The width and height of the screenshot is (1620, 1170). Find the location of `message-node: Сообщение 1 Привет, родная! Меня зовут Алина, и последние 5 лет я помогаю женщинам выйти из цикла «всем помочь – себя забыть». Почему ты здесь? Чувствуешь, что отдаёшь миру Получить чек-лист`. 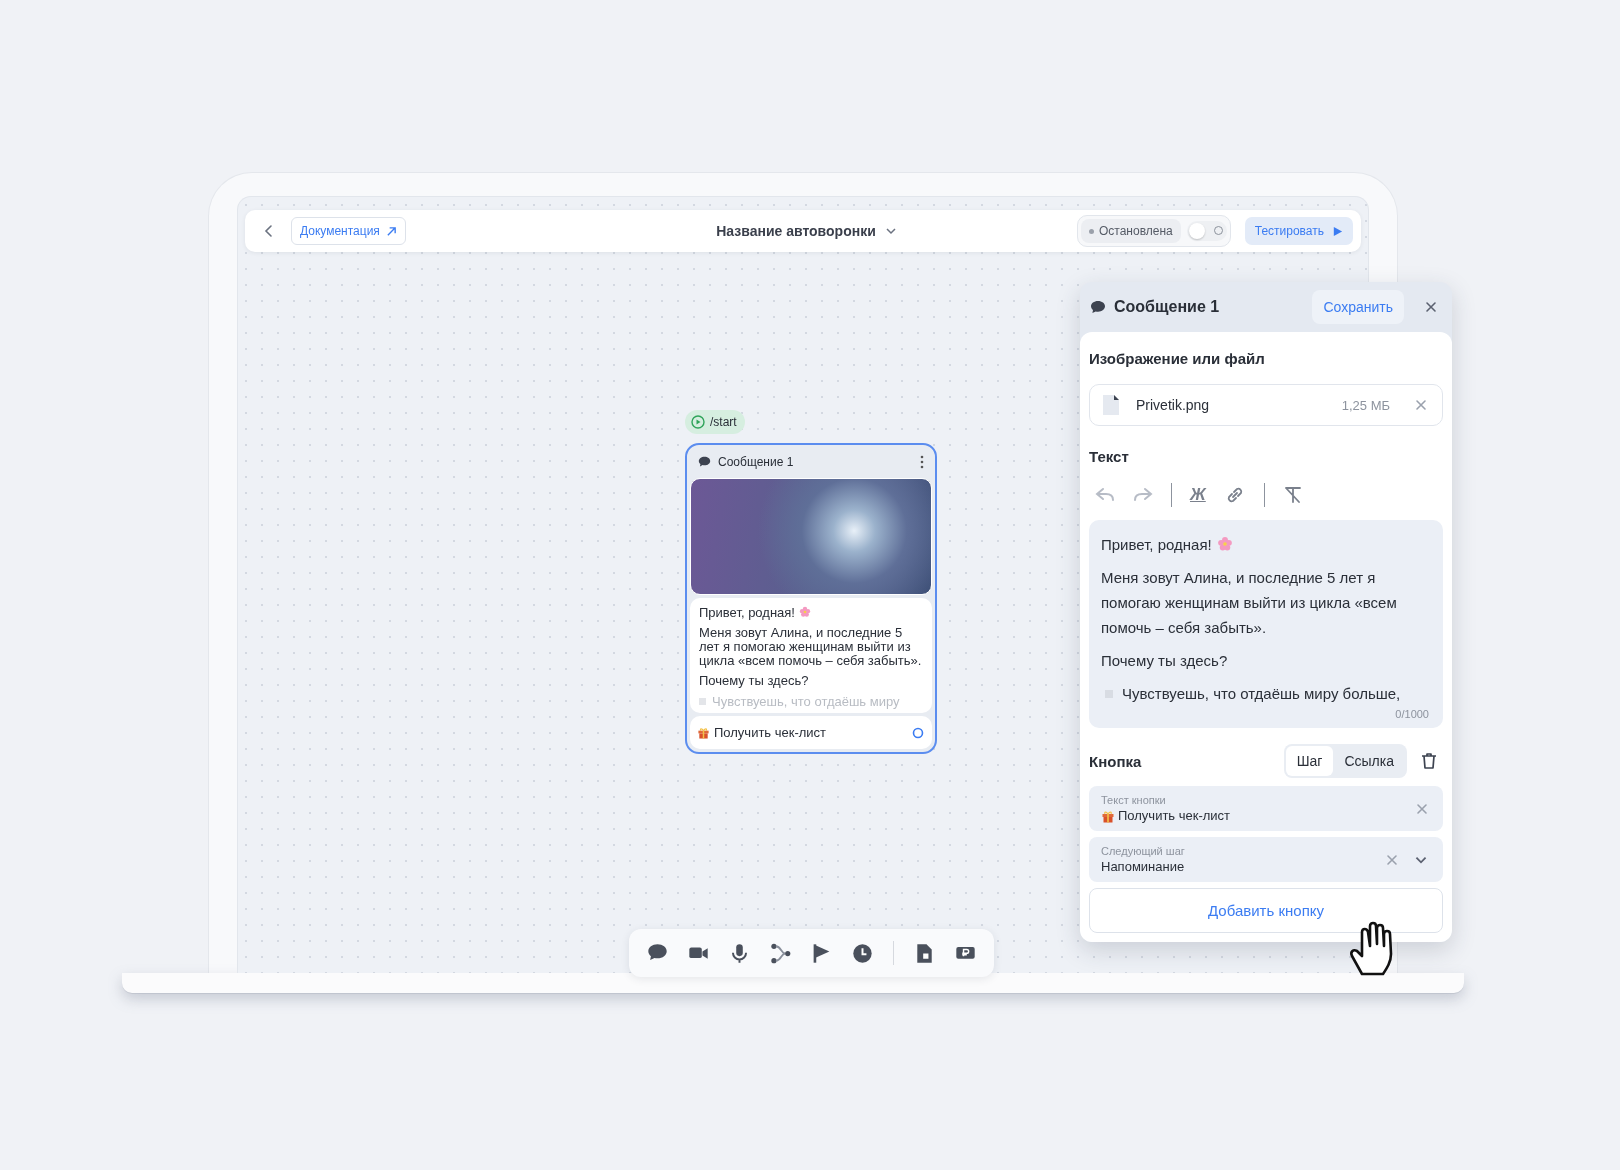

message-node: Сообщение 1 Привет, родная! Меня зовут Алина, и последние 5 лет я помогаю женщинам выйти из цикла «всем помочь – себя забыть». Почему ты здесь? Чувствуешь, что отдаёшь миру Получить чек-лист is located at coordinates (811, 598).